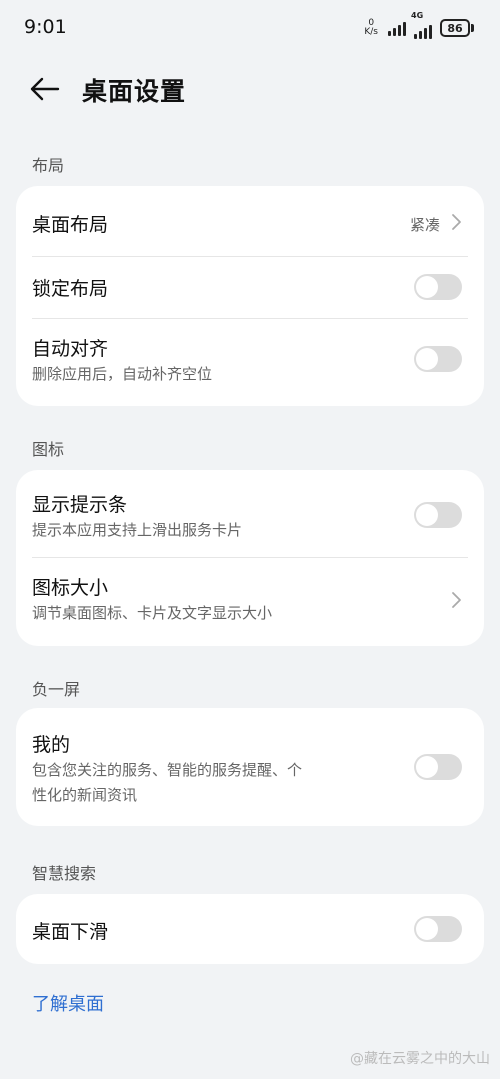 Image resolution: width=500 pixels, height=1079 pixels. I want to click on mine-title: 我的, so click(51, 745).